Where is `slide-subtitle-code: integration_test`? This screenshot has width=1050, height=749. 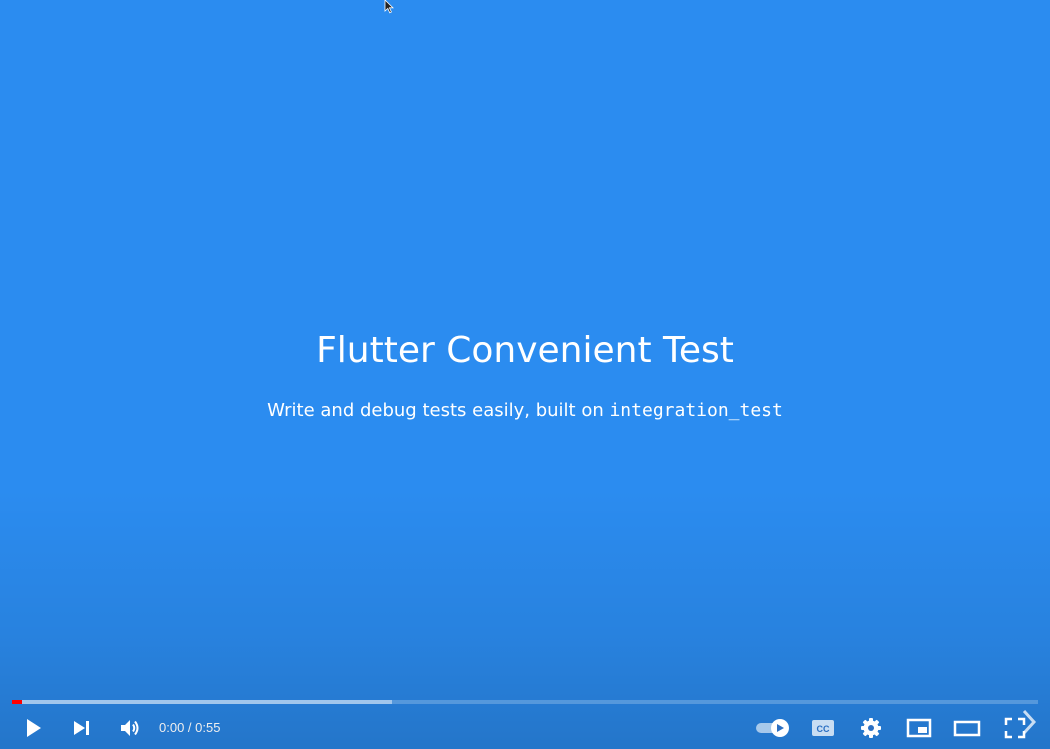 slide-subtitle-code: integration_test is located at coordinates (696, 410).